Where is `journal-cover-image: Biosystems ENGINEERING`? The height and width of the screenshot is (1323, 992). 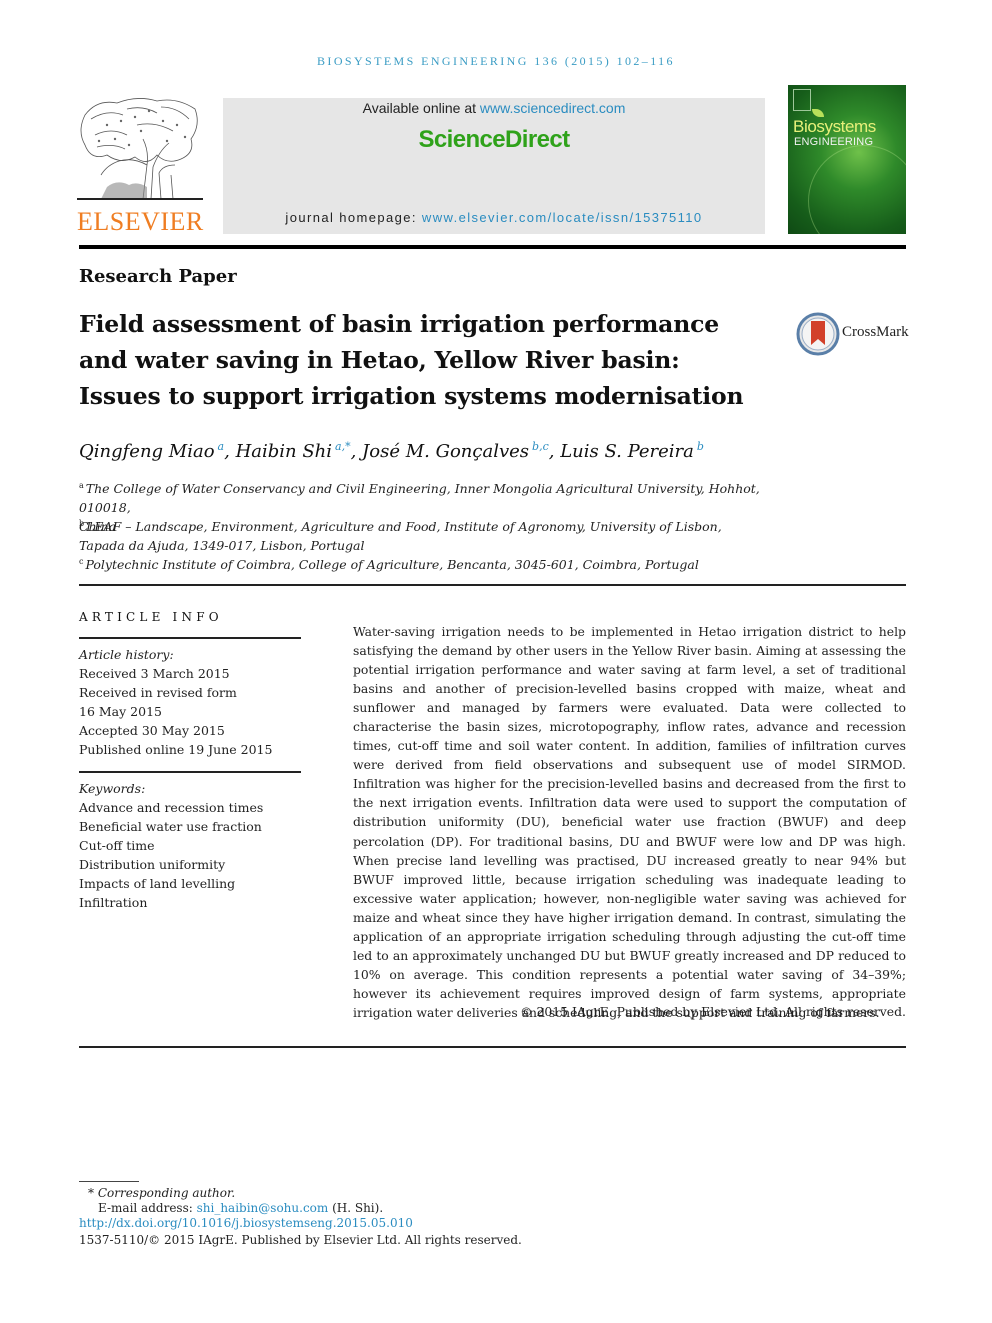
journal-cover-image: Biosystems ENGINEERING is located at coordinates (847, 159).